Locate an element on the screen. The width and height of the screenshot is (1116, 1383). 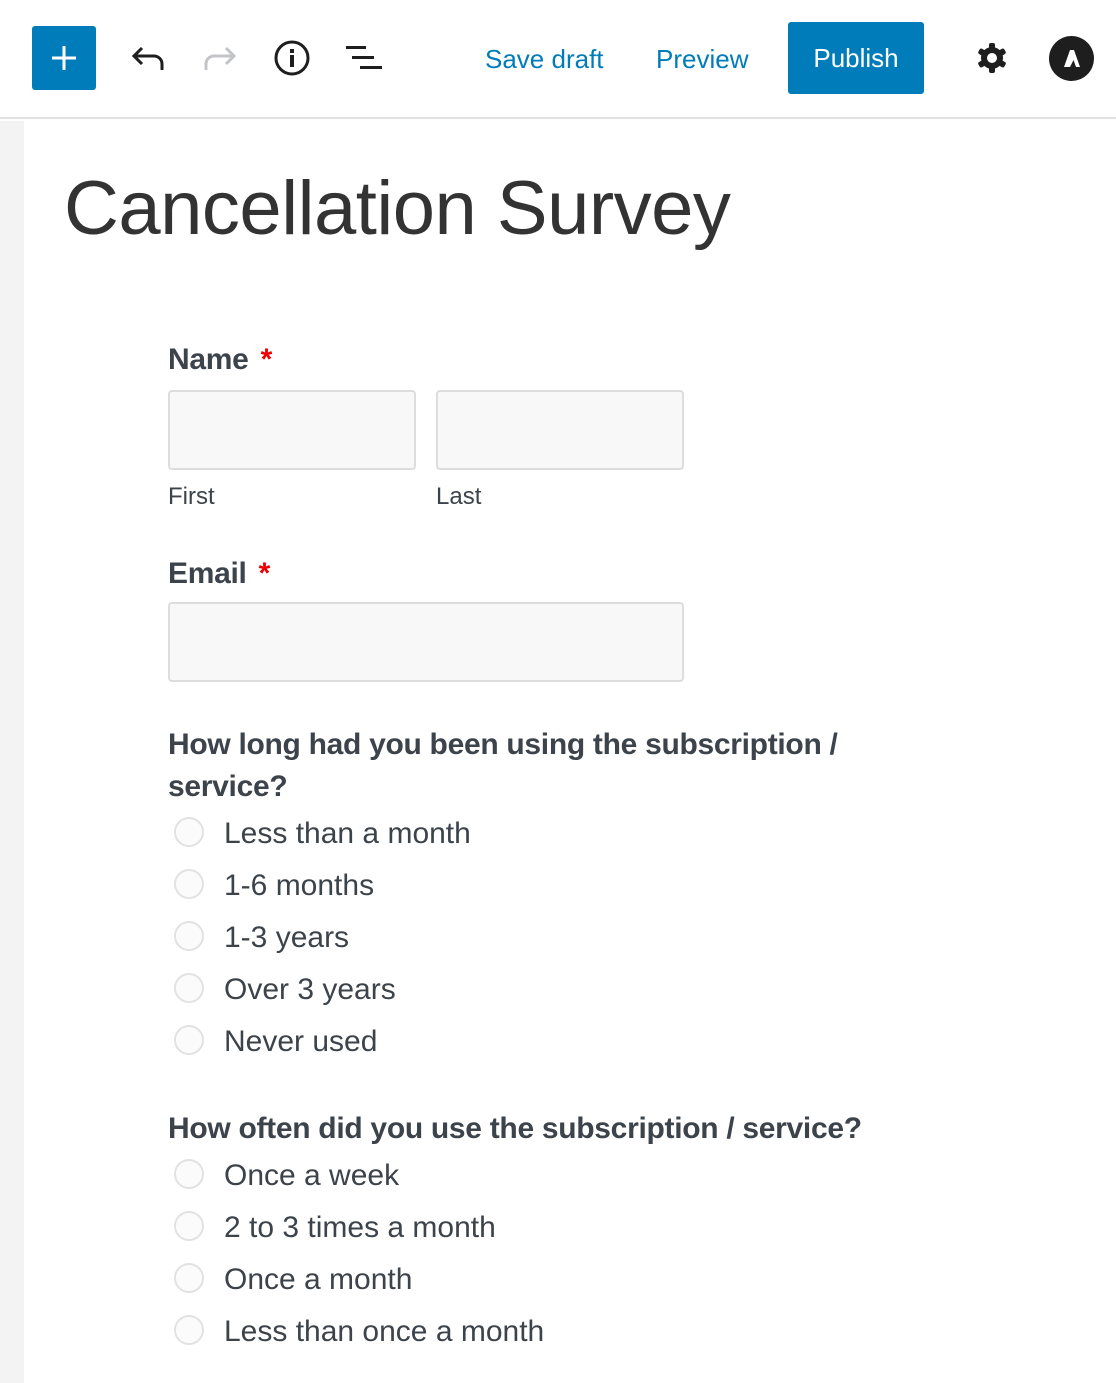
option-label: Once a week is located at coordinates (312, 1175).